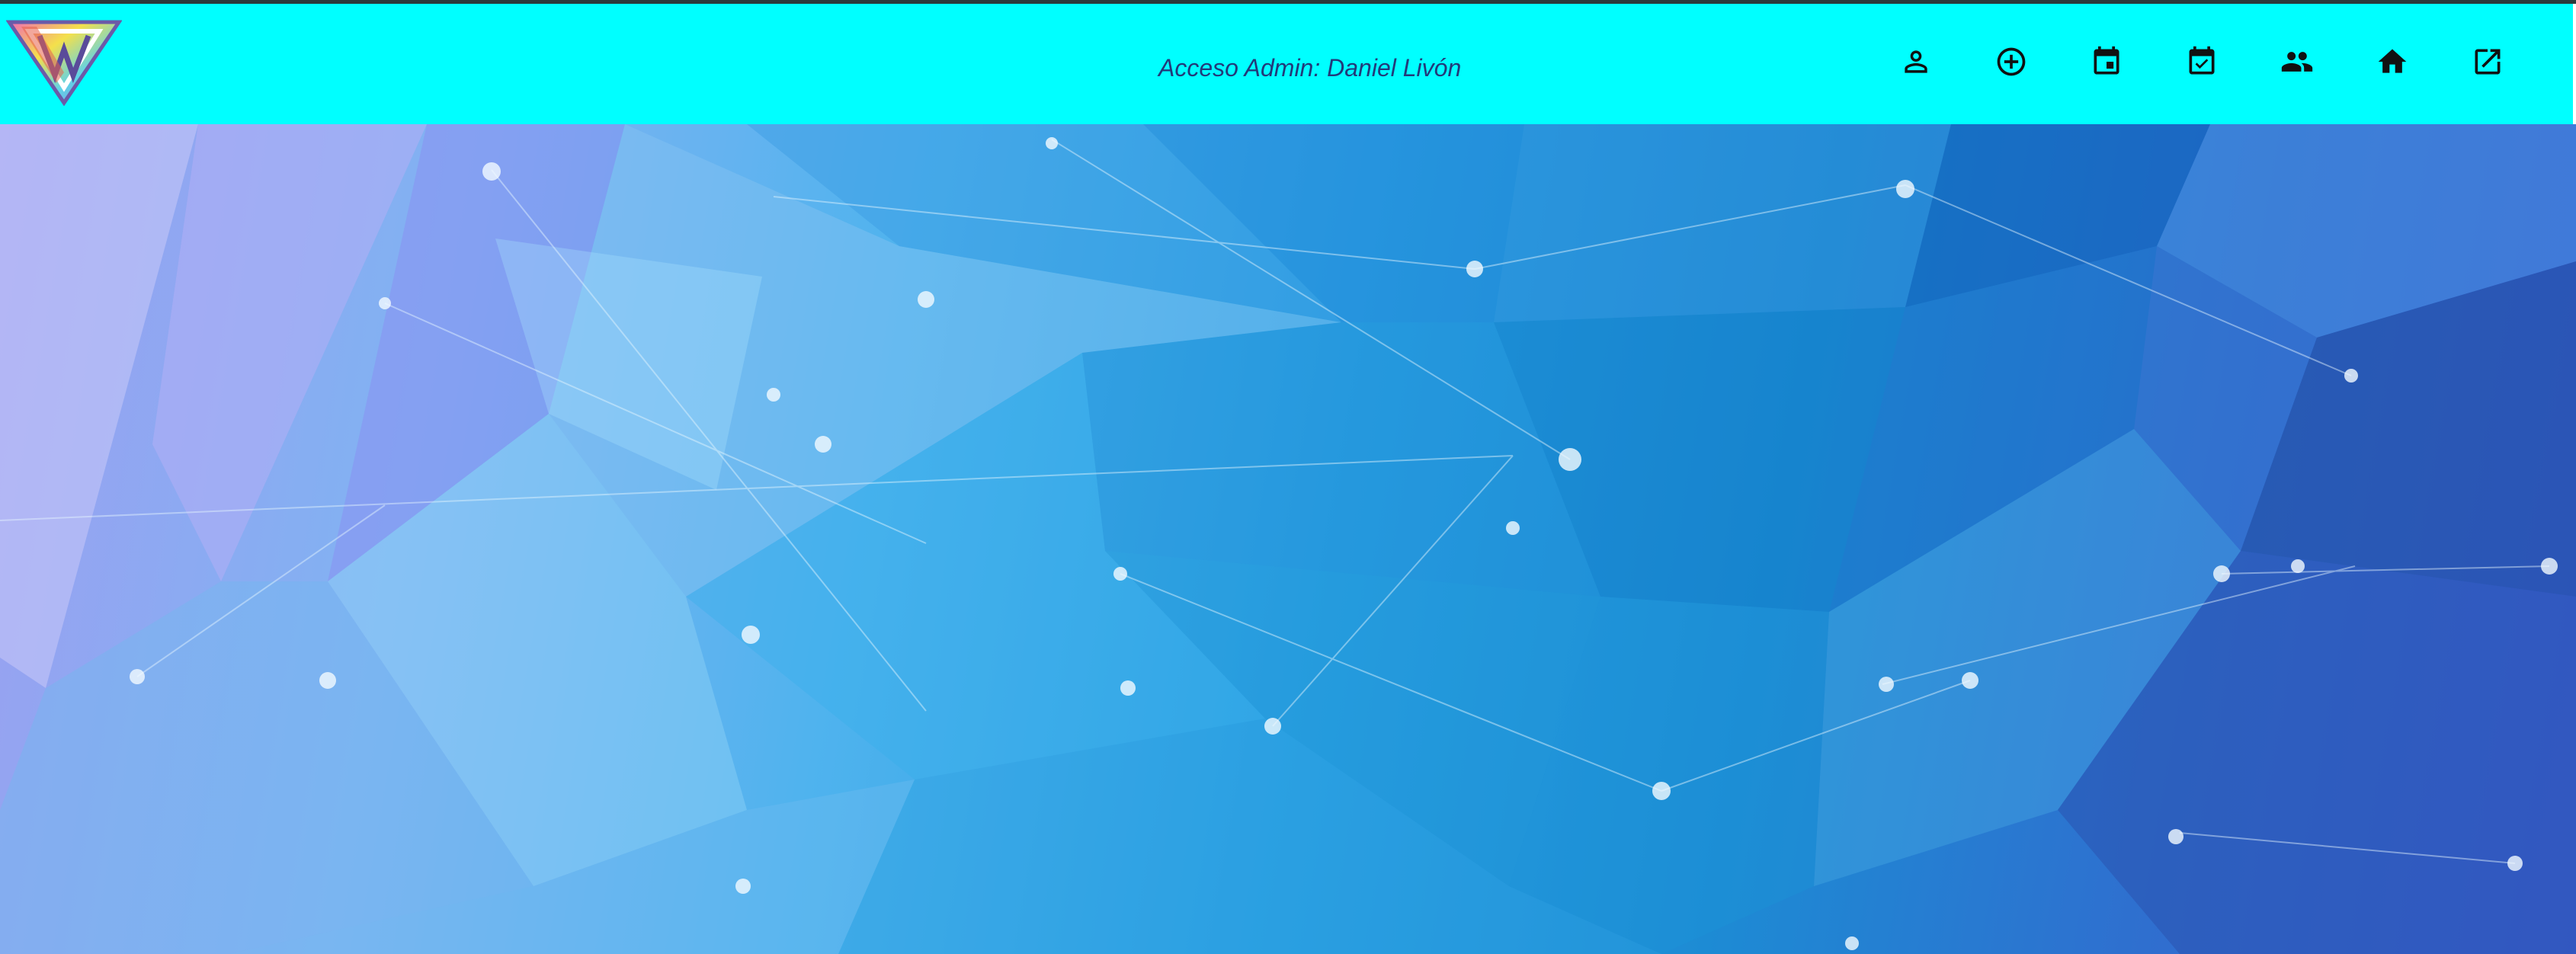  I want to click on calendar-check-icon, so click(2202, 60).